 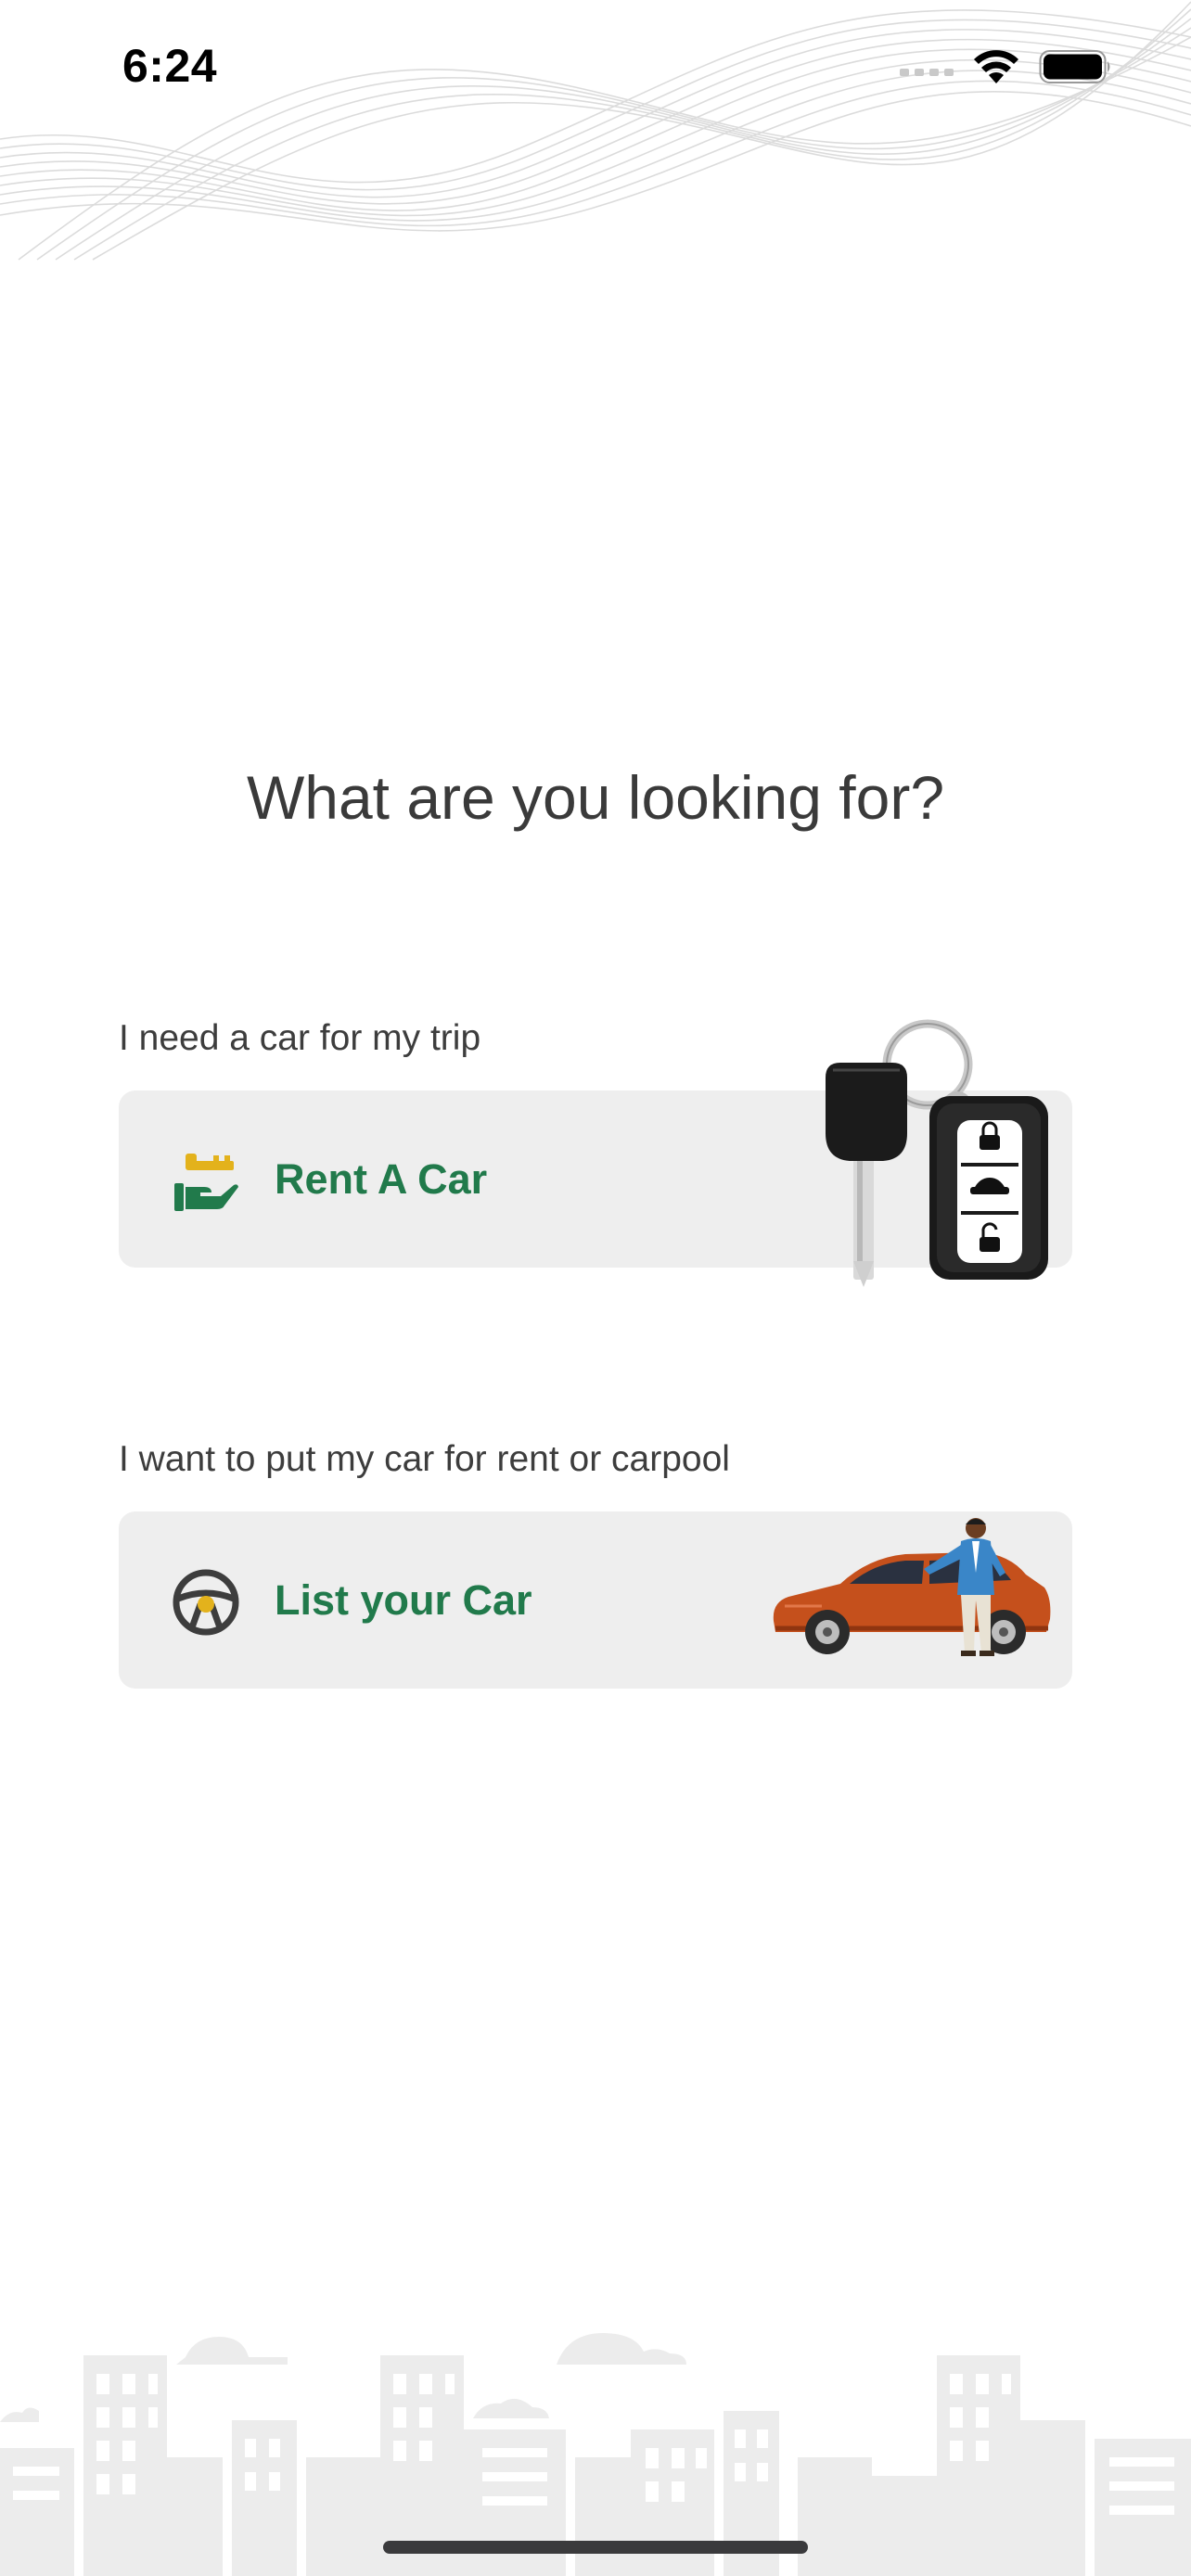 What do you see at coordinates (1074, 66) in the screenshot?
I see `battery-icon` at bounding box center [1074, 66].